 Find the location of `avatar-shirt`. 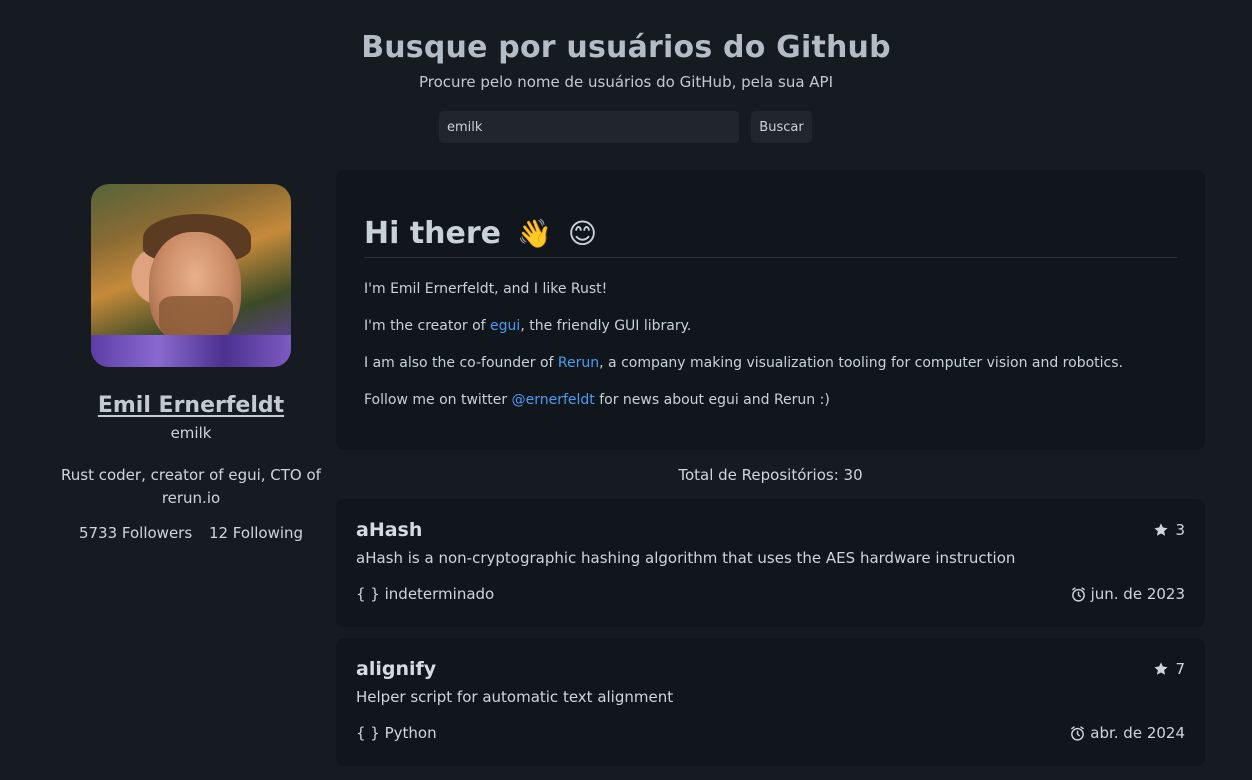

avatar-shirt is located at coordinates (191, 351).